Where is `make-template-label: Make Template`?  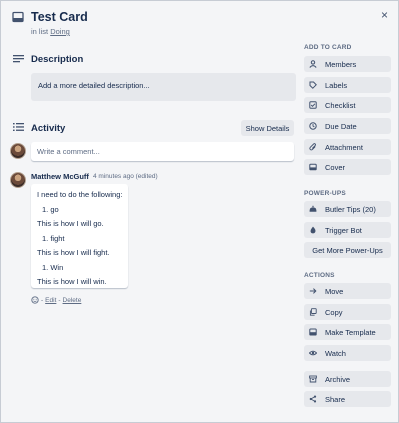
make-template-label: Make Template is located at coordinates (350, 332).